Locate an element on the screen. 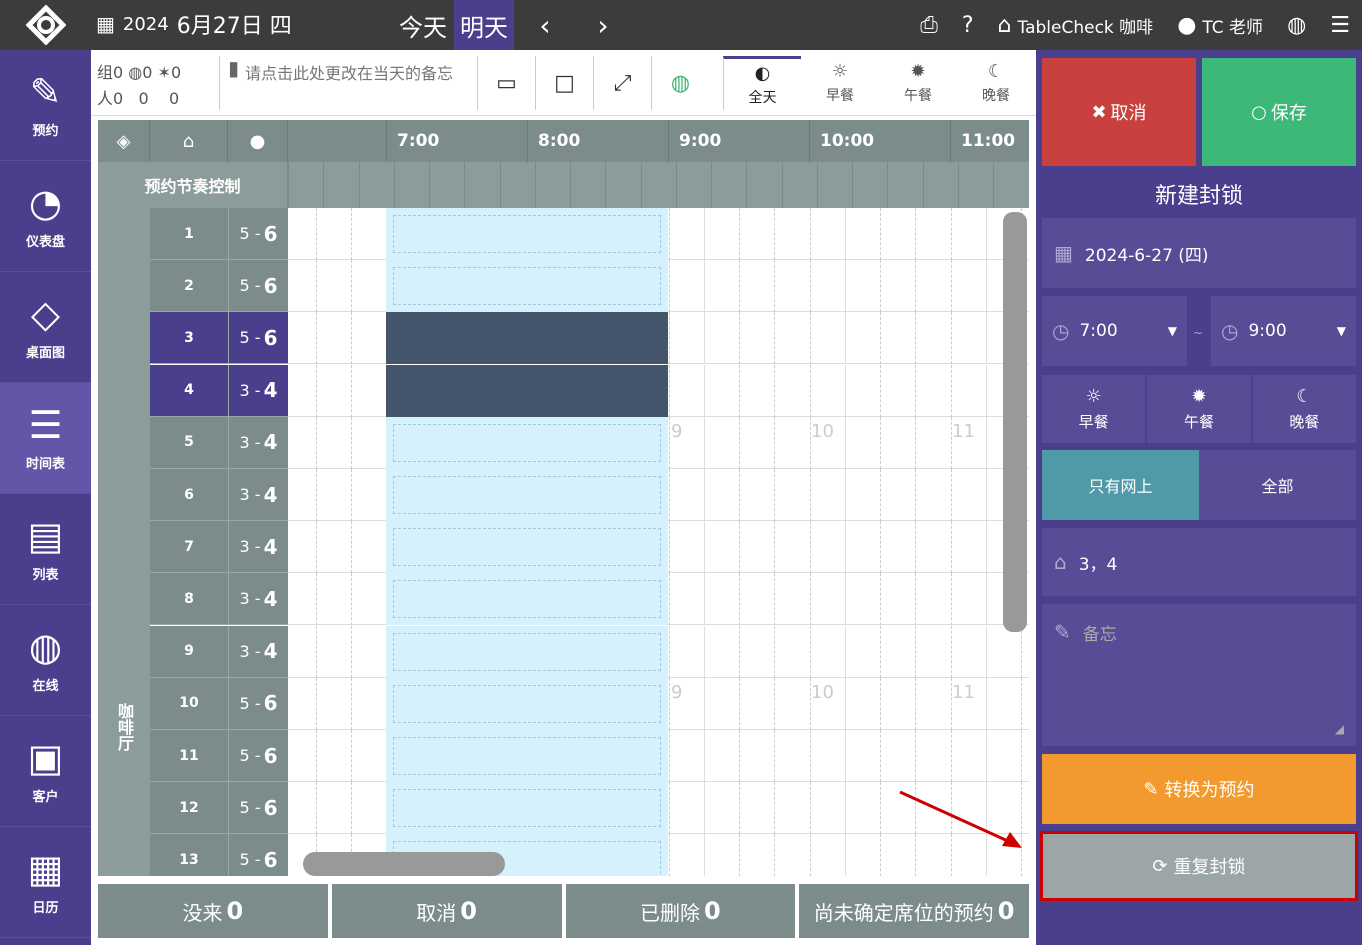 Image resolution: width=1362 pixels, height=945 pixels. today-button: 今天 is located at coordinates (423, 25).